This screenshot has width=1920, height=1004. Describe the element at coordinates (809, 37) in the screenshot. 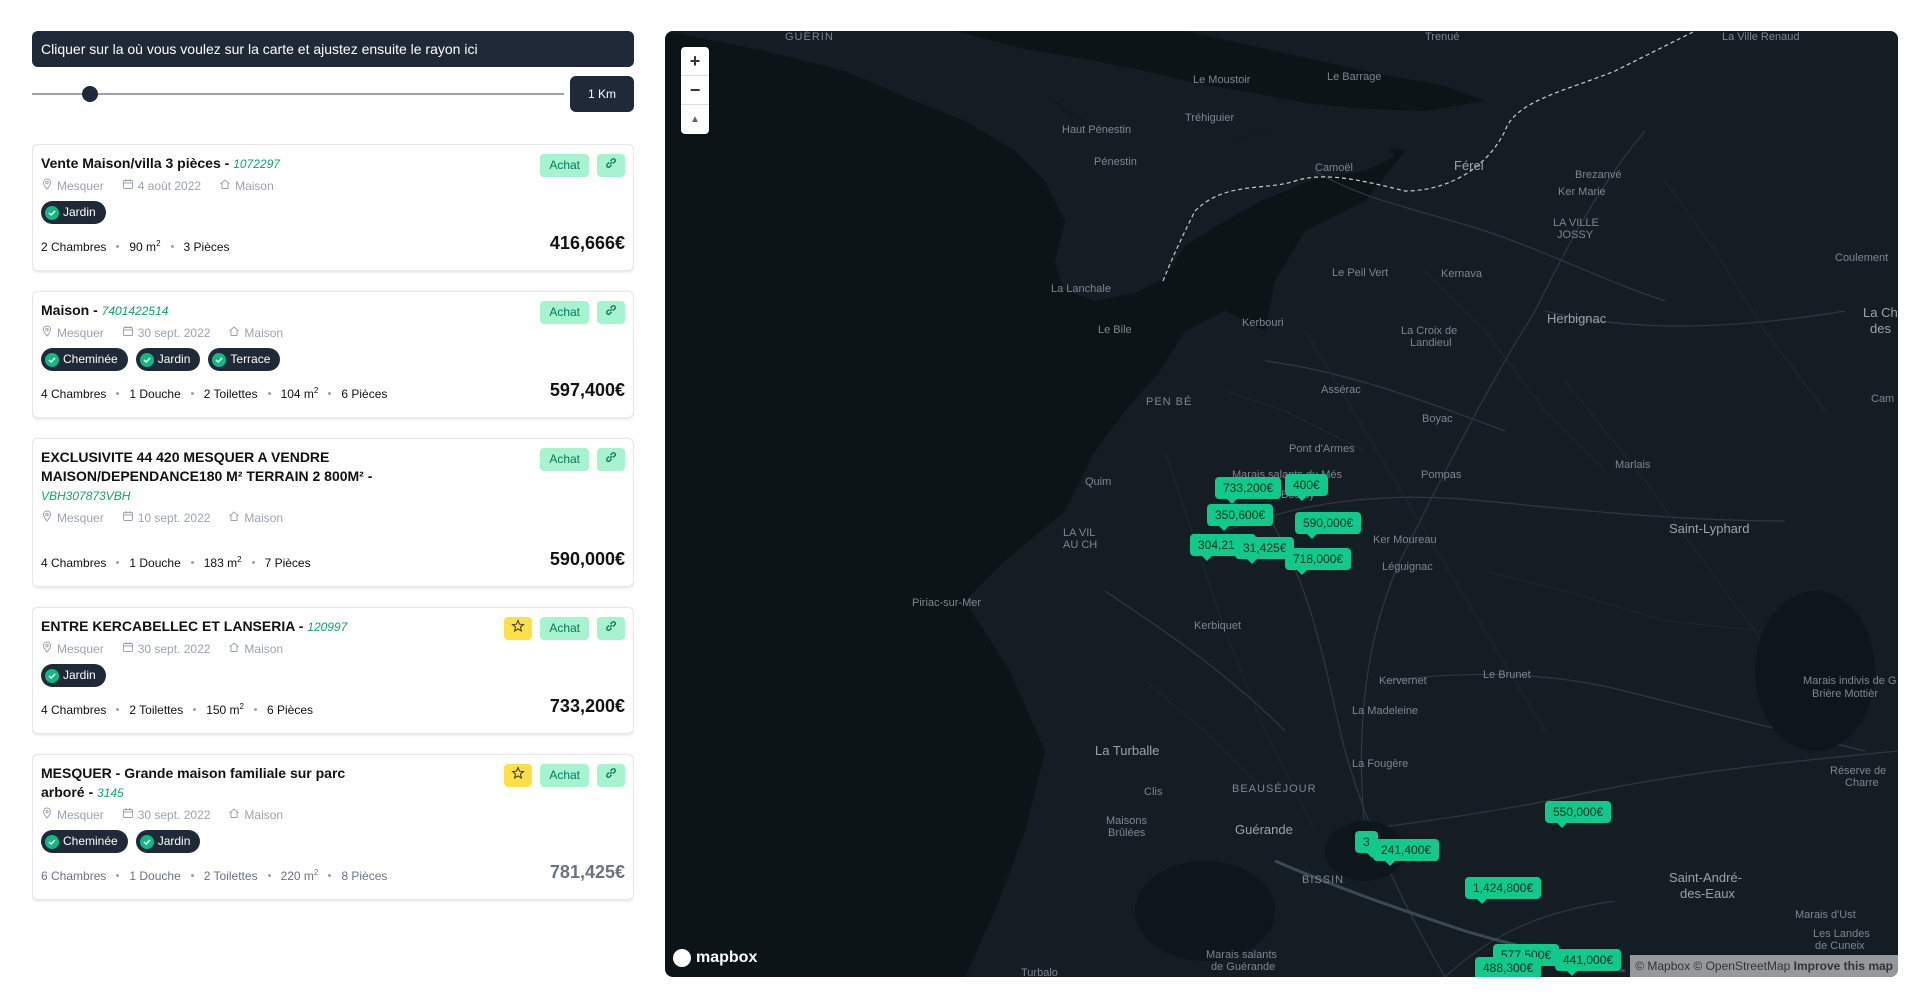

I see `map-place-label: GUÉRIN` at that location.